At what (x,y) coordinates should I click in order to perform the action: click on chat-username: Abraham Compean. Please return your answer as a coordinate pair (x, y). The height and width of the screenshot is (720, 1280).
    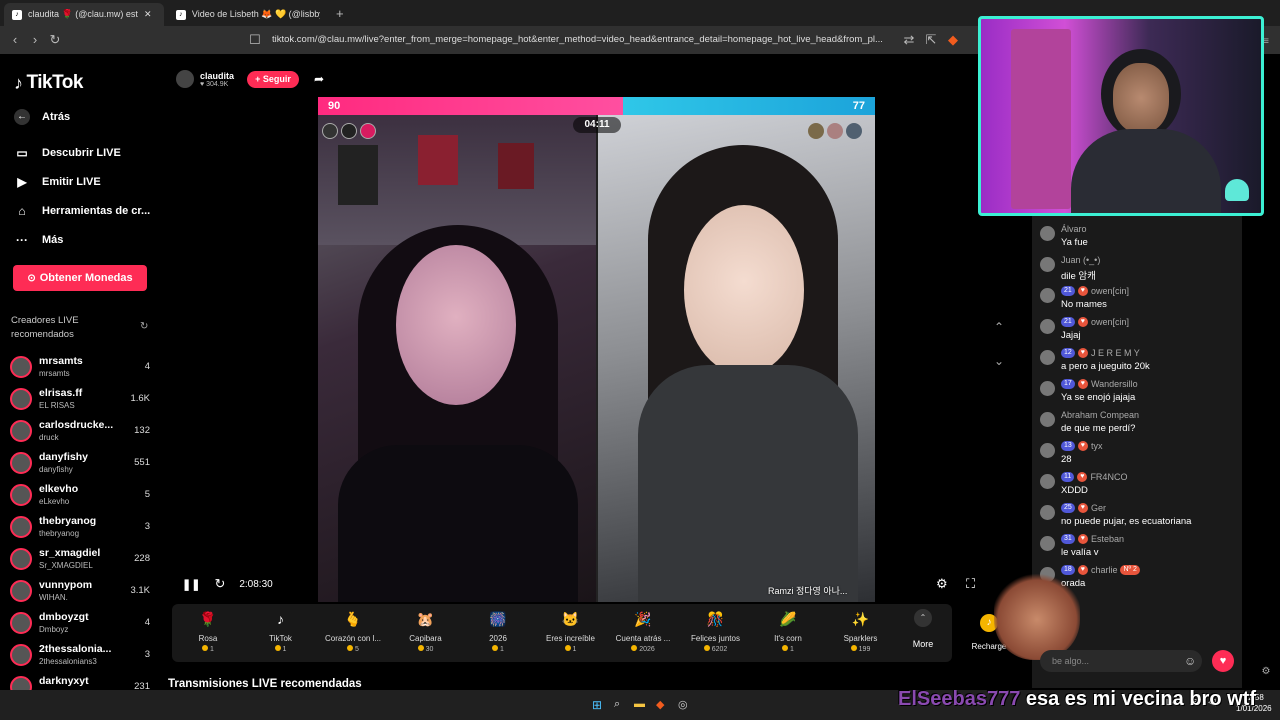
    Looking at the image, I should click on (1100, 415).